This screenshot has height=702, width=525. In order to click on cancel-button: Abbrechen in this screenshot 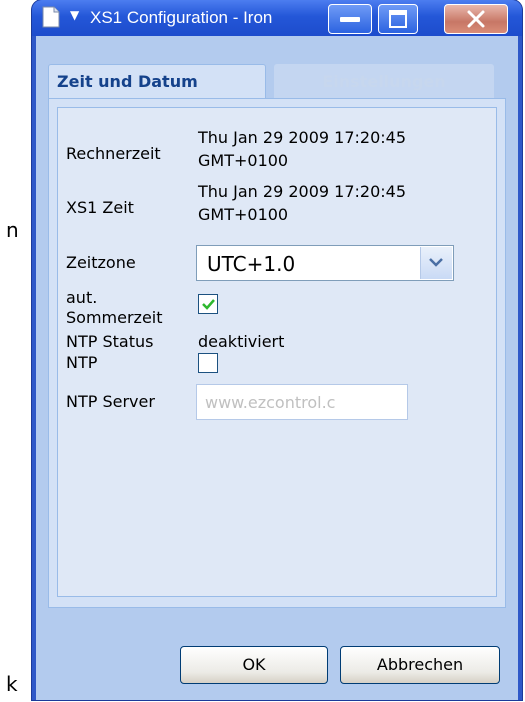, I will do `click(420, 665)`.